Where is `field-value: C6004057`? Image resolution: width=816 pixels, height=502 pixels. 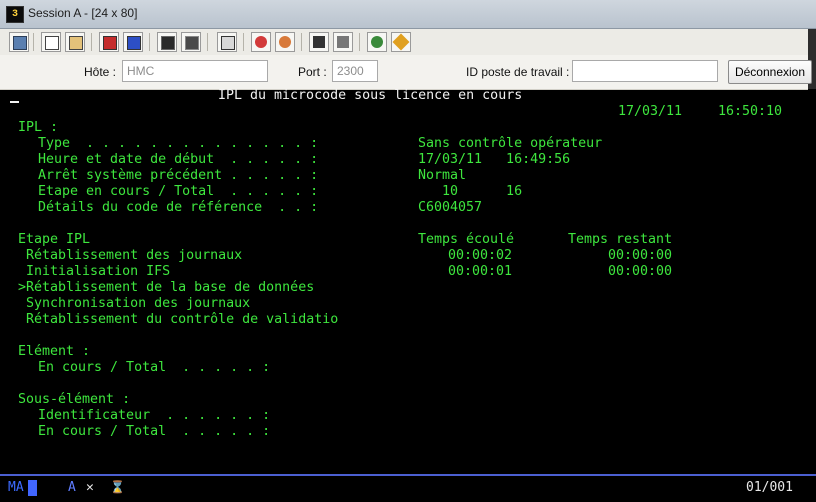
field-value: C6004057 is located at coordinates (450, 207).